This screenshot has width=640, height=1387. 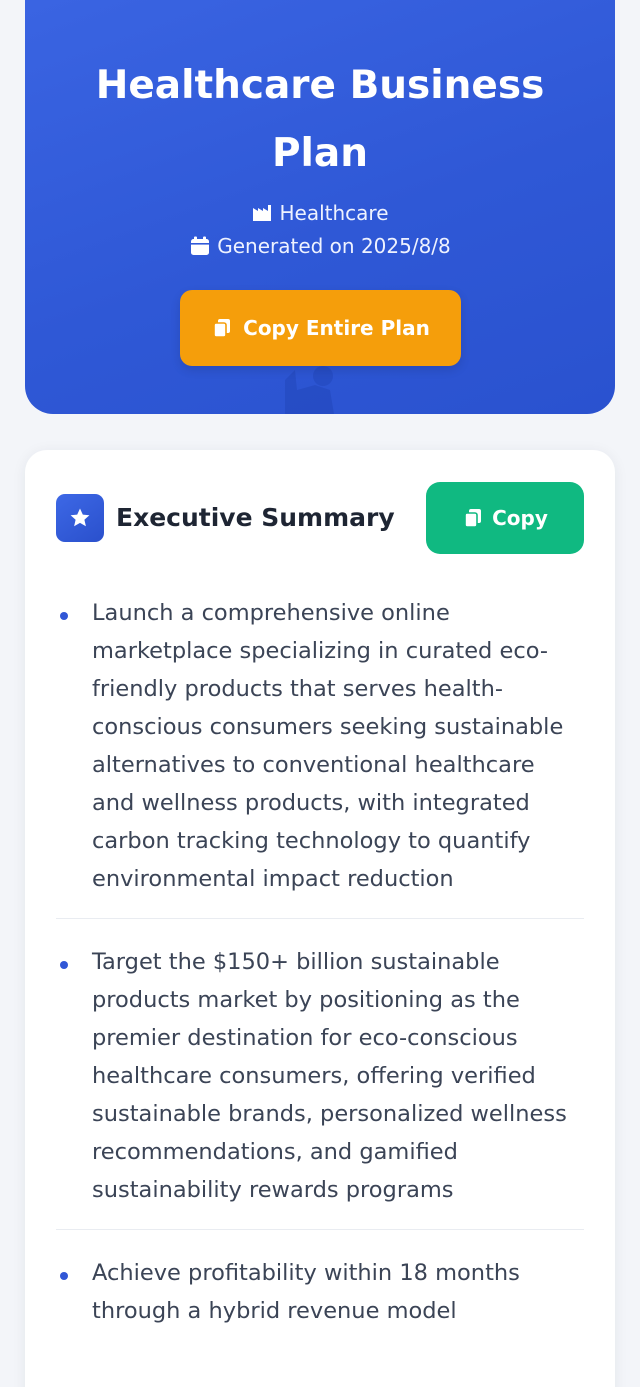 What do you see at coordinates (255, 517) in the screenshot?
I see `section-title: Executive Summary` at bounding box center [255, 517].